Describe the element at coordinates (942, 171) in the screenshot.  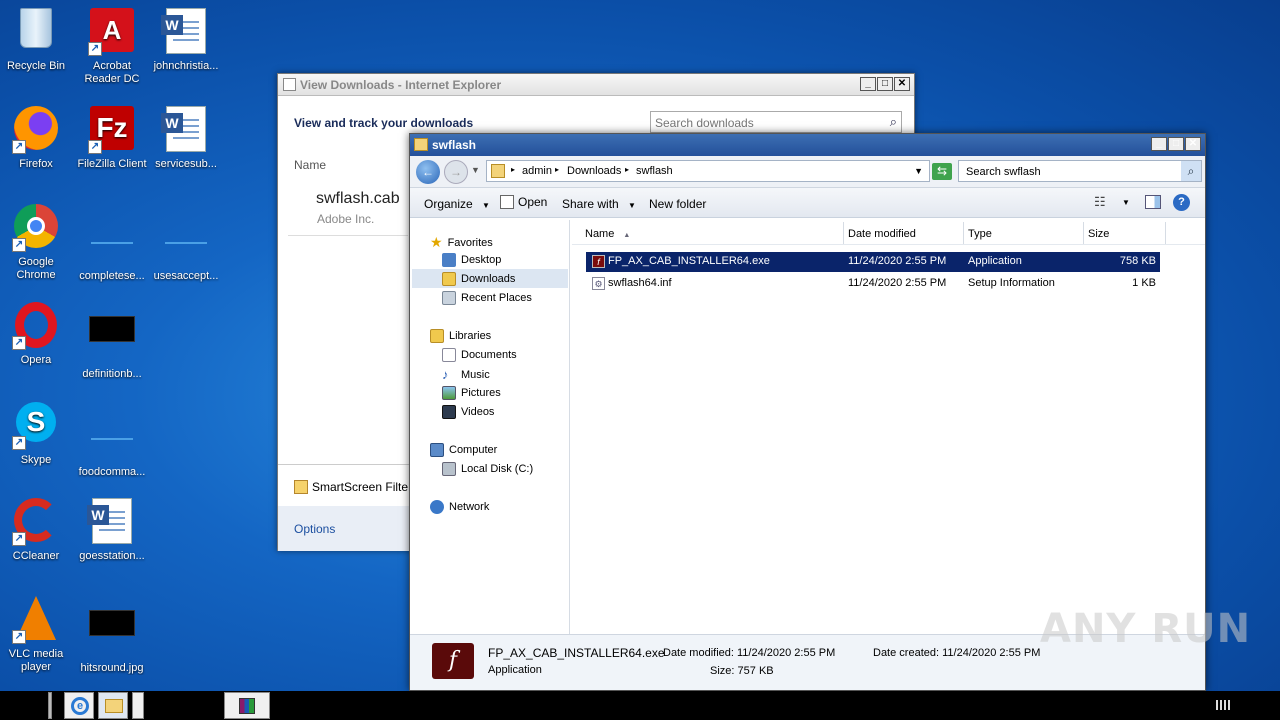
I see `refresh-button: ⇆` at that location.